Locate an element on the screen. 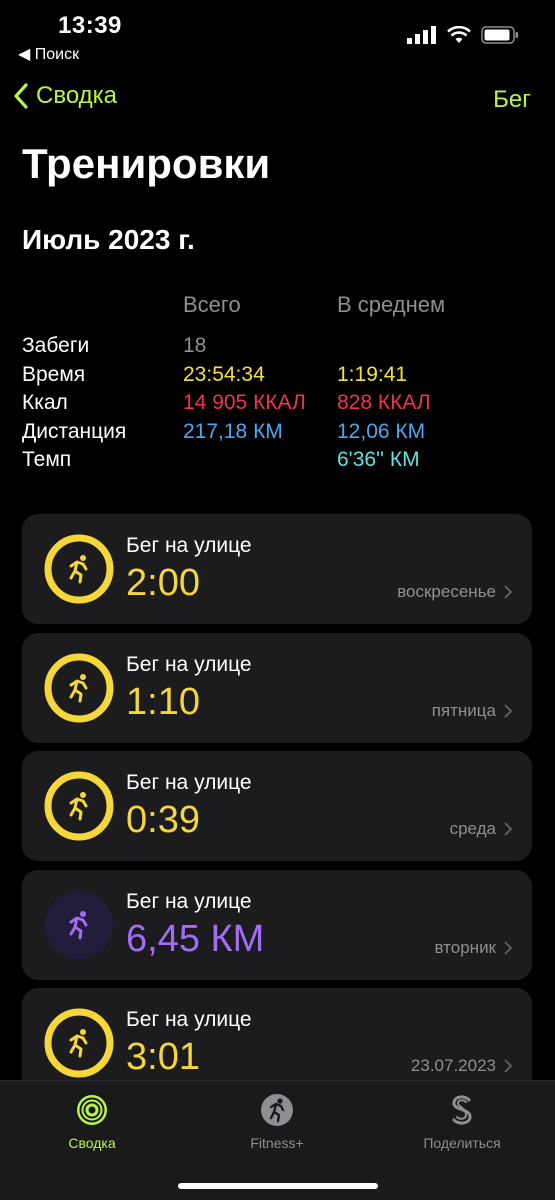  wifi-icon is located at coordinates (459, 34).